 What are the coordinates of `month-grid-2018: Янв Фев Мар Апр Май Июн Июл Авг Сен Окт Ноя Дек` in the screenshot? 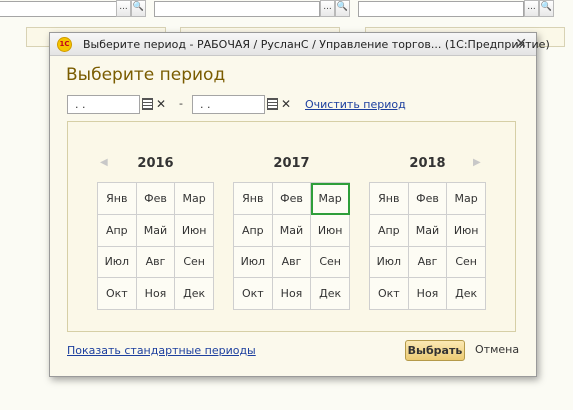 It's located at (427, 246).